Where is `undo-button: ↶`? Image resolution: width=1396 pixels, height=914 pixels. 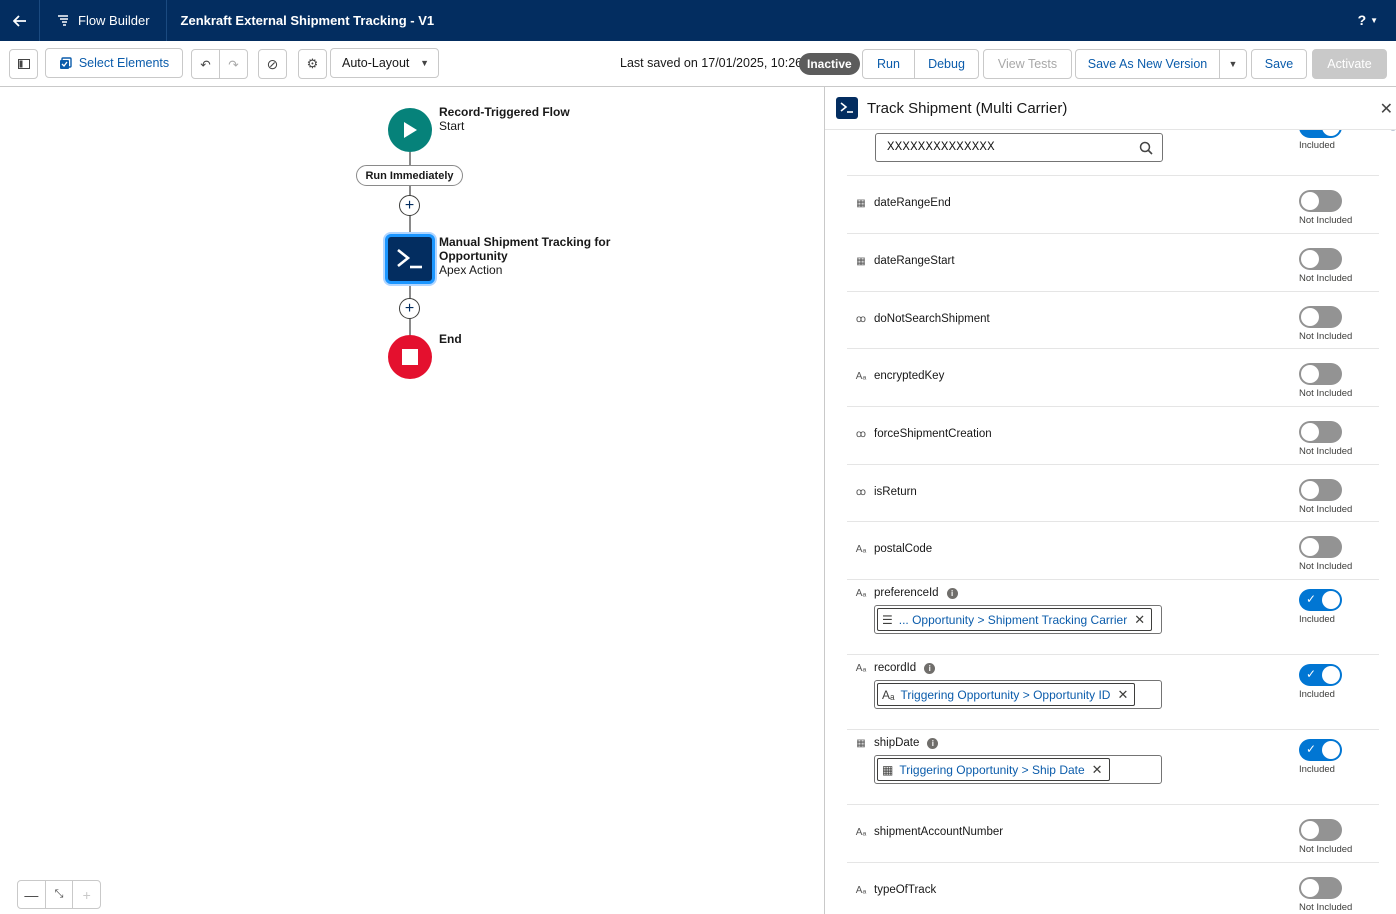 undo-button: ↶ is located at coordinates (205, 64).